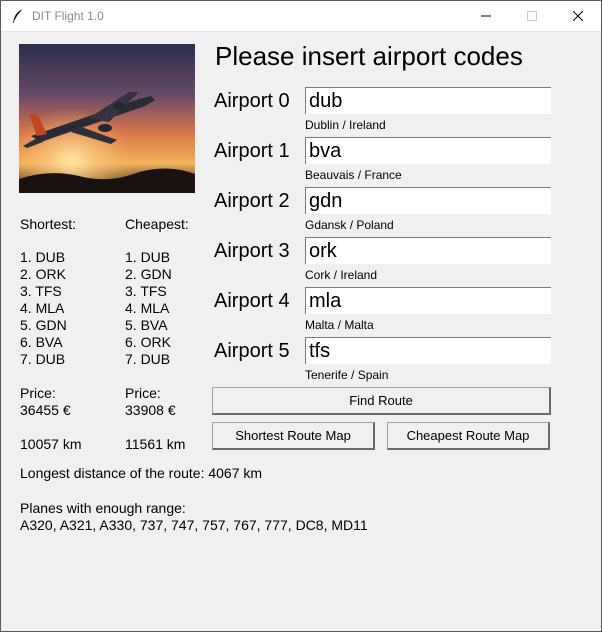  What do you see at coordinates (293, 436) in the screenshot?
I see `shortest-route-map-button: Shortest Route Map` at bounding box center [293, 436].